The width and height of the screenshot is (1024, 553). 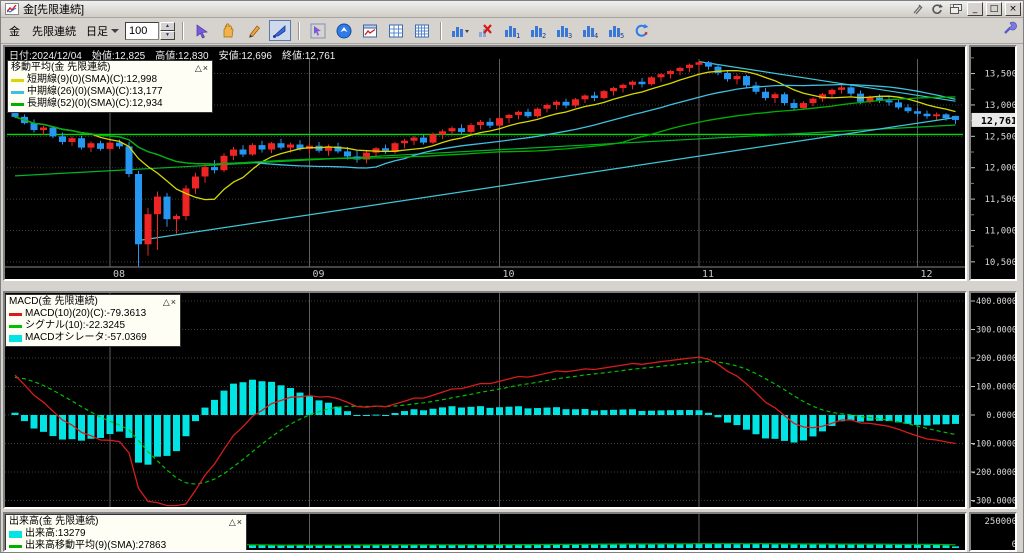 I want to click on settings-wrench-icon, so click(x=1010, y=30).